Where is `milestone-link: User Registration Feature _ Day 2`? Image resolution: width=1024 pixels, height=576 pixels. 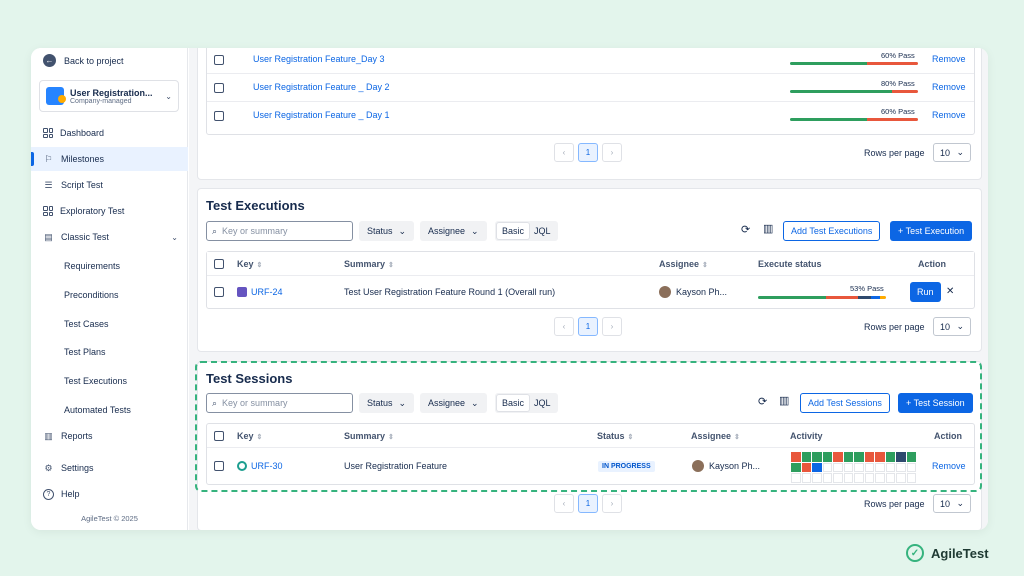 milestone-link: User Registration Feature _ Day 2 is located at coordinates (321, 87).